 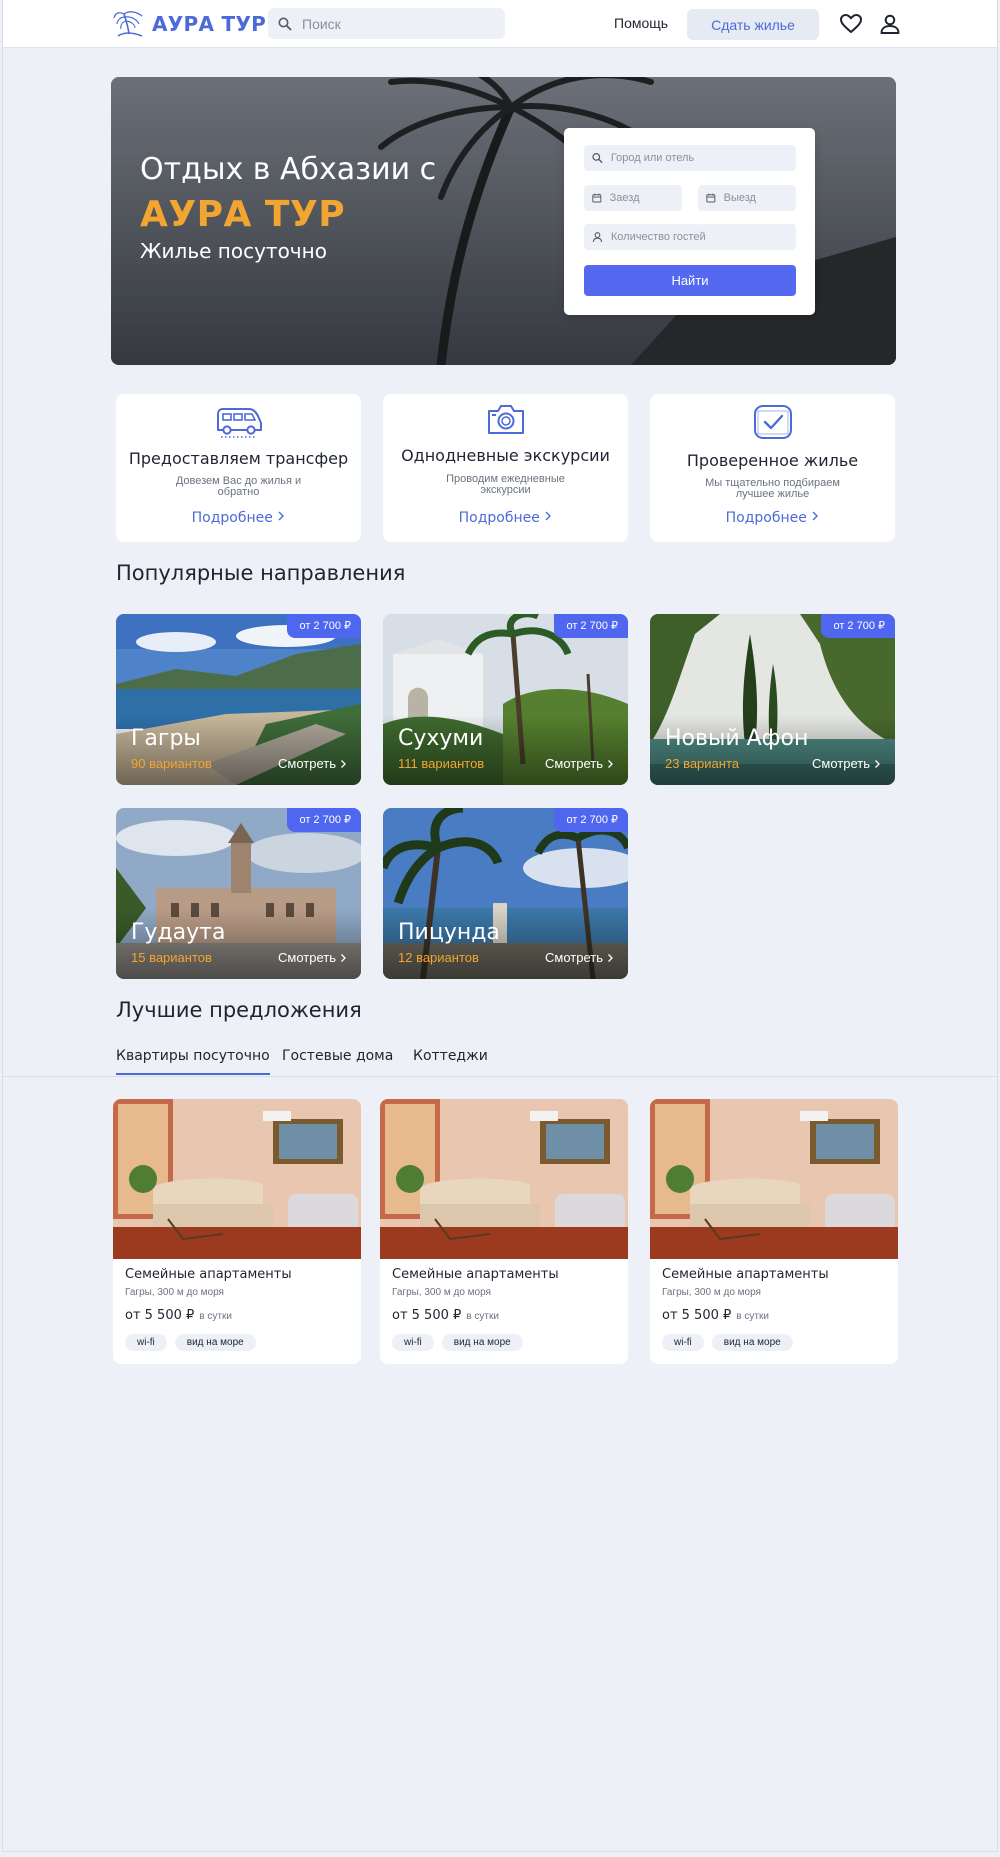 I want to click on feature-title: Однодневные экскурсии, so click(x=505, y=455).